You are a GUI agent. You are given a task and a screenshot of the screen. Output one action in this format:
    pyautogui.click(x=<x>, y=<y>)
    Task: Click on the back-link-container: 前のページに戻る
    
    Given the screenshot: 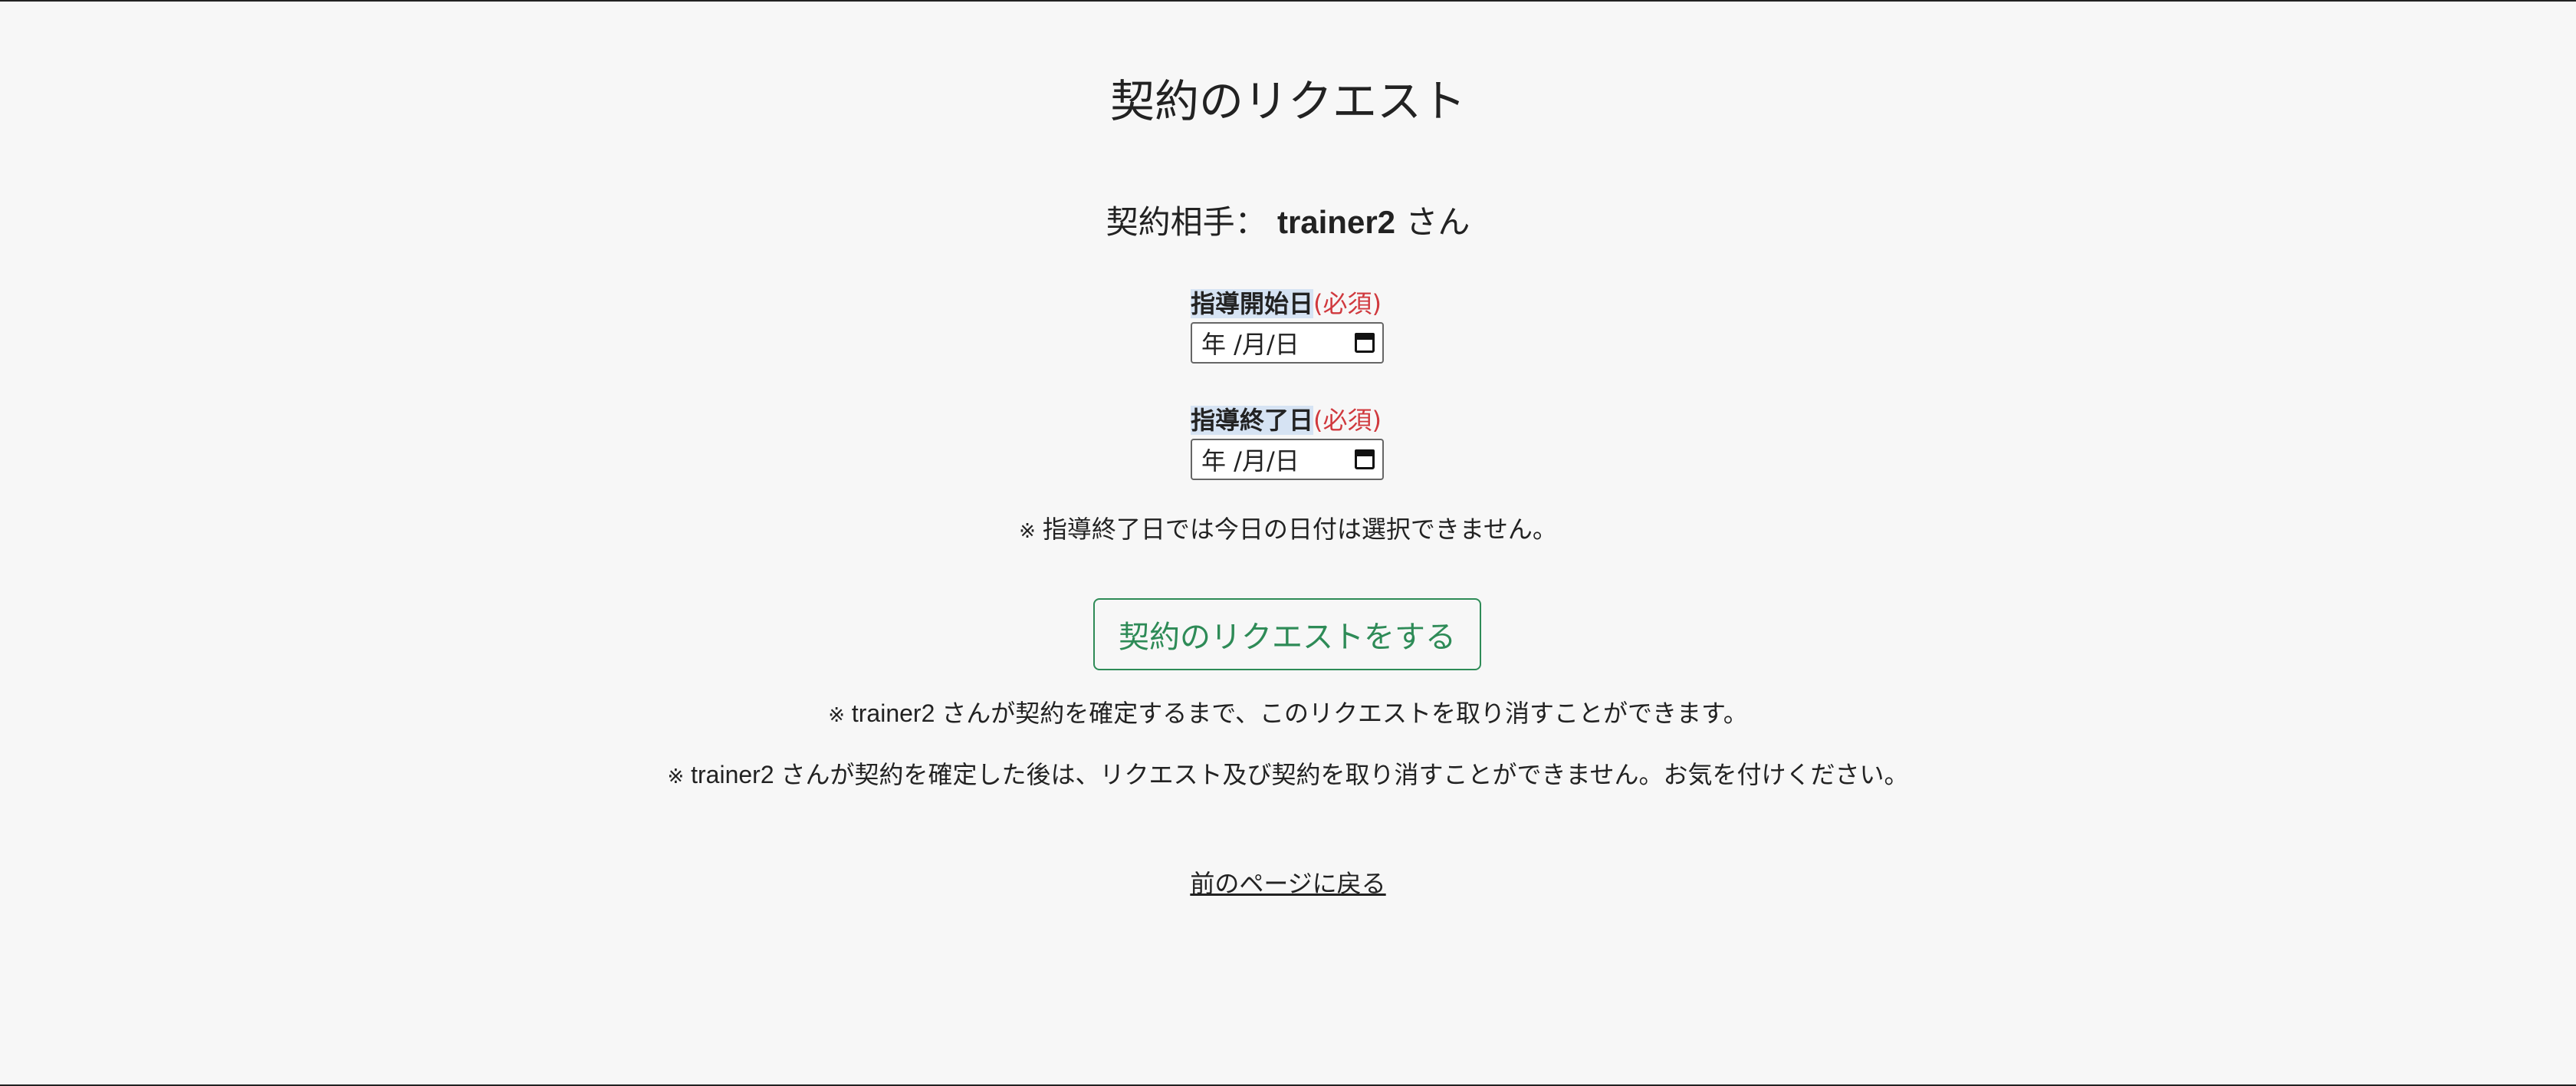 What is the action you would take?
    pyautogui.click(x=1288, y=883)
    